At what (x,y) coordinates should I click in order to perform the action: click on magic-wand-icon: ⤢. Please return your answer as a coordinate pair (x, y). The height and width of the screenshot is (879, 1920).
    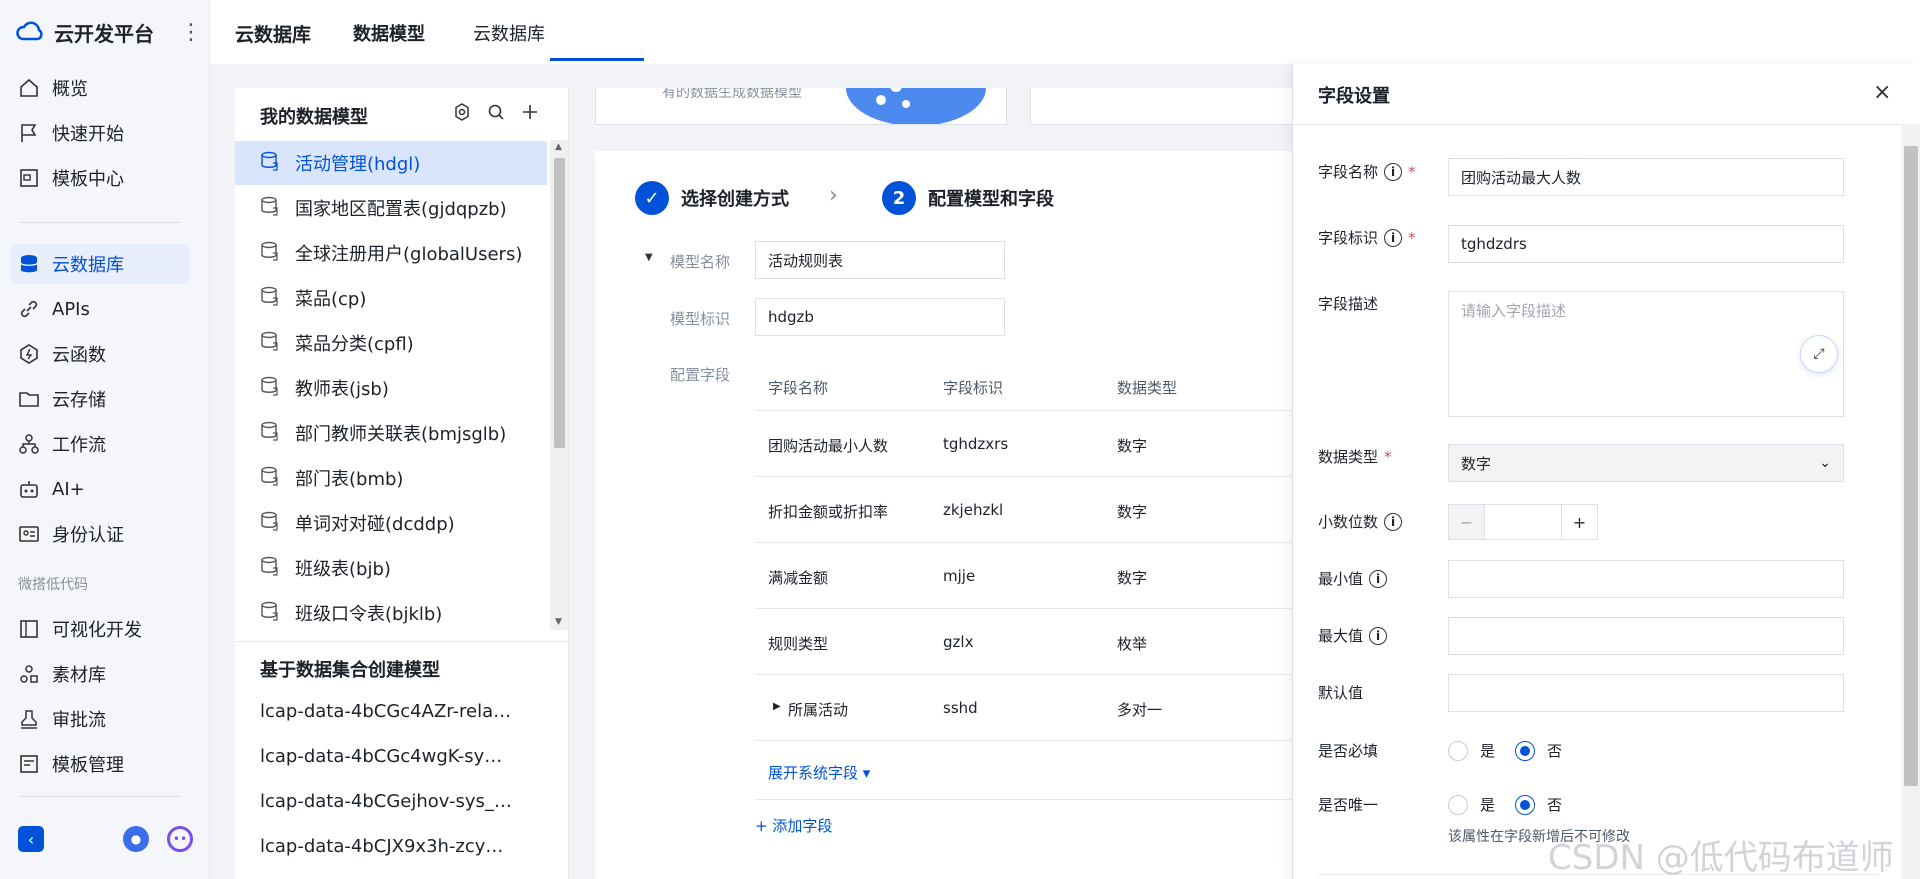
    Looking at the image, I should click on (1819, 354).